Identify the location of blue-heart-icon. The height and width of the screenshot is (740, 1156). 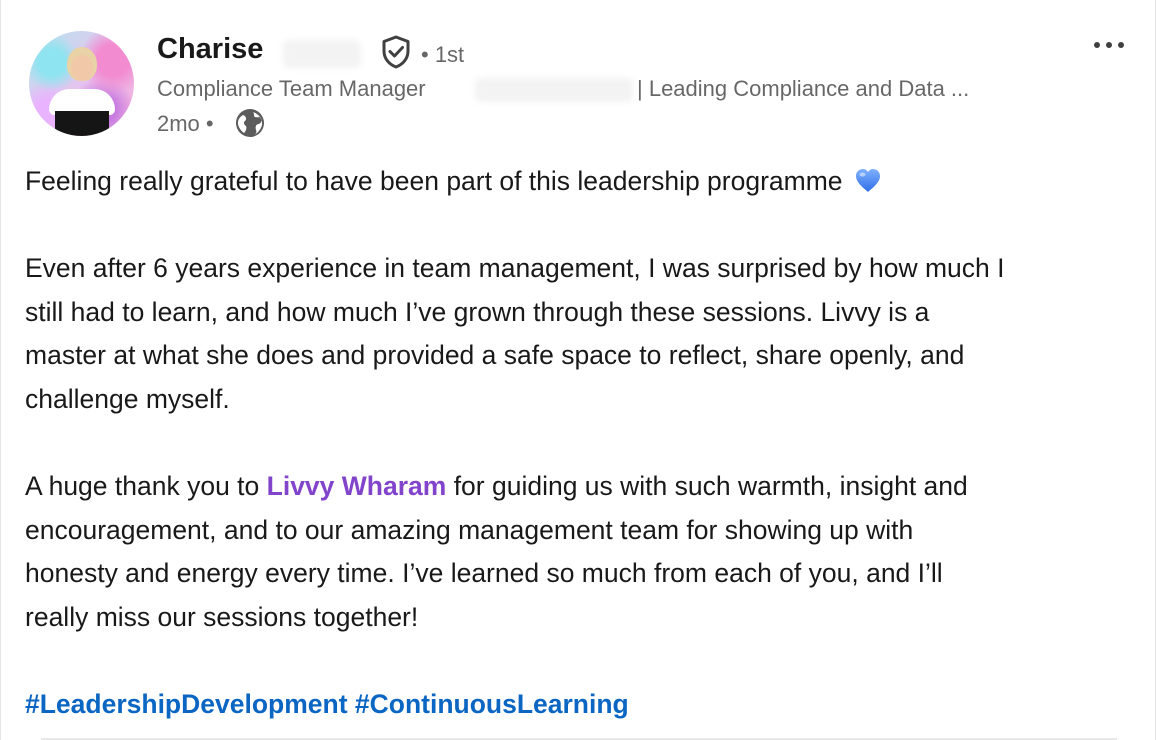
(867, 180).